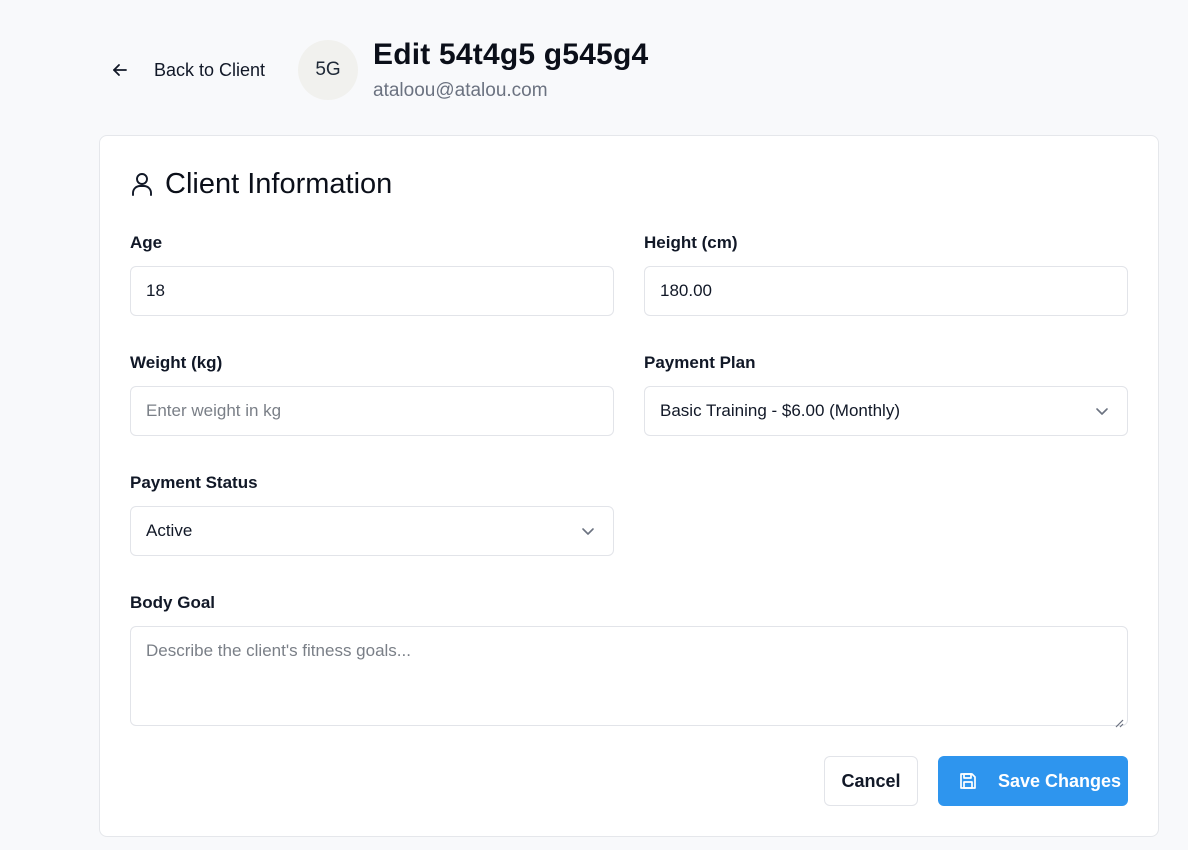 The image size is (1188, 850). Describe the element at coordinates (968, 781) in the screenshot. I see `save-icon` at that location.